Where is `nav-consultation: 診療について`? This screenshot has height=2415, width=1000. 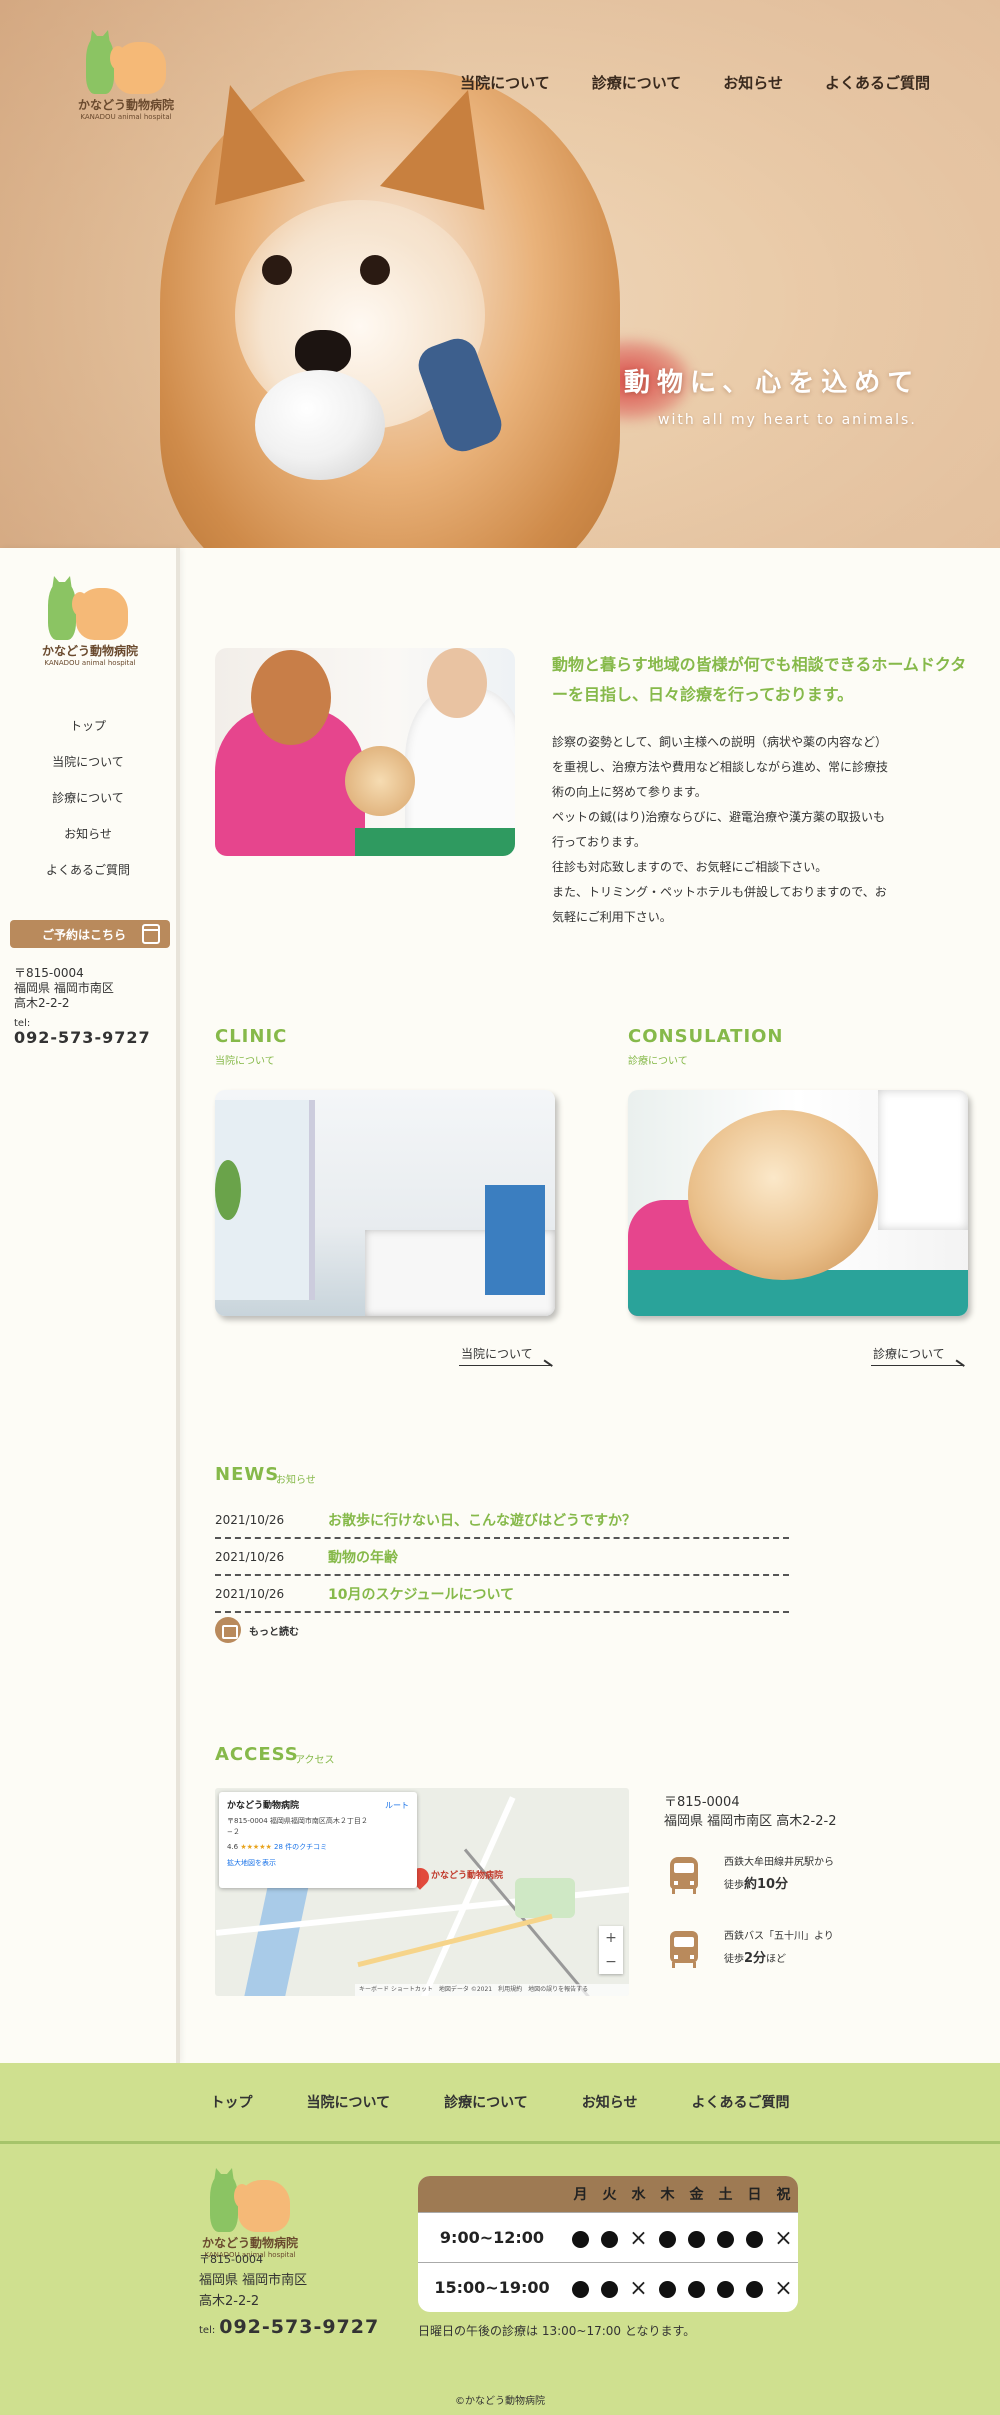 nav-consultation: 診療について is located at coordinates (637, 82).